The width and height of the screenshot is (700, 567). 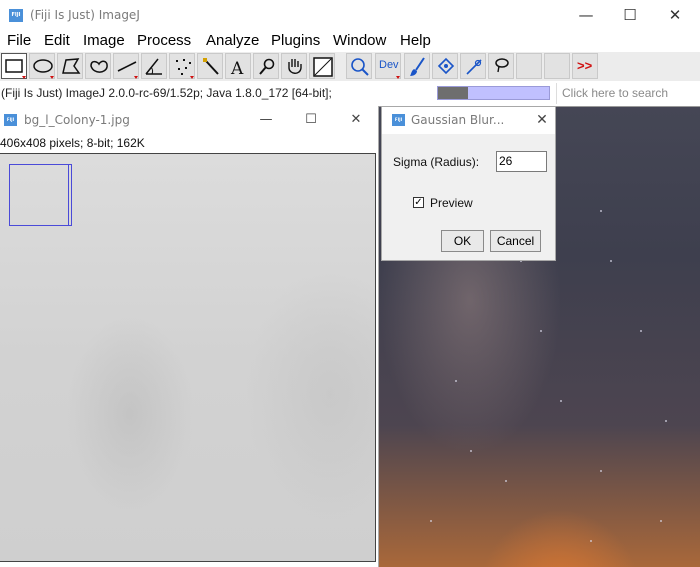 I want to click on brush-icon, so click(x=417, y=66).